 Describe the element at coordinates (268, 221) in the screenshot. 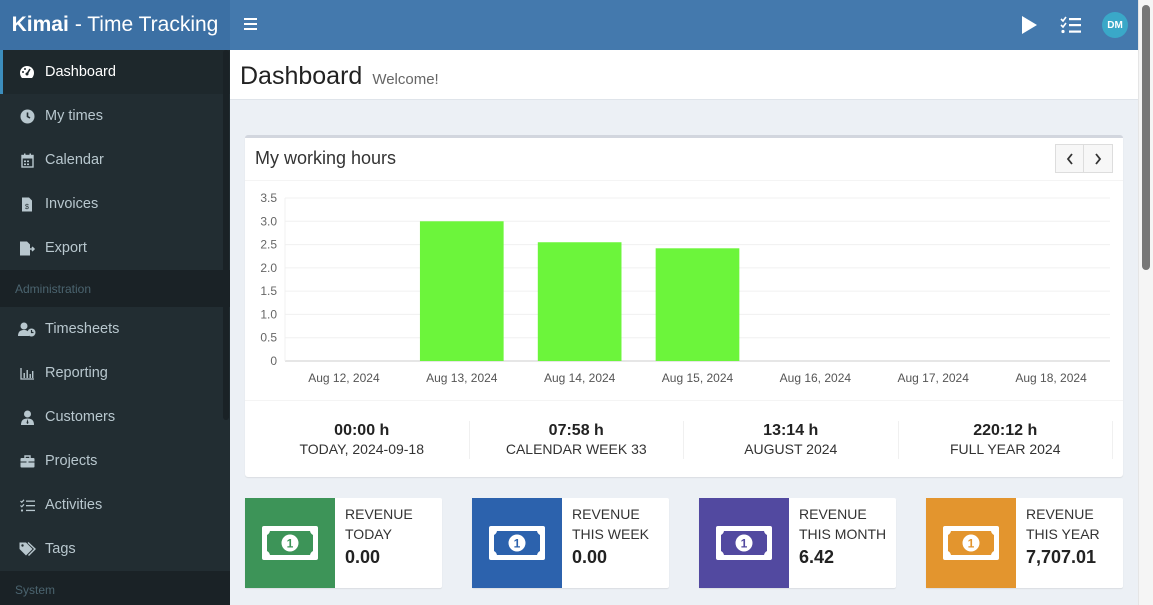

I see `y-tick-label: 3.0` at that location.